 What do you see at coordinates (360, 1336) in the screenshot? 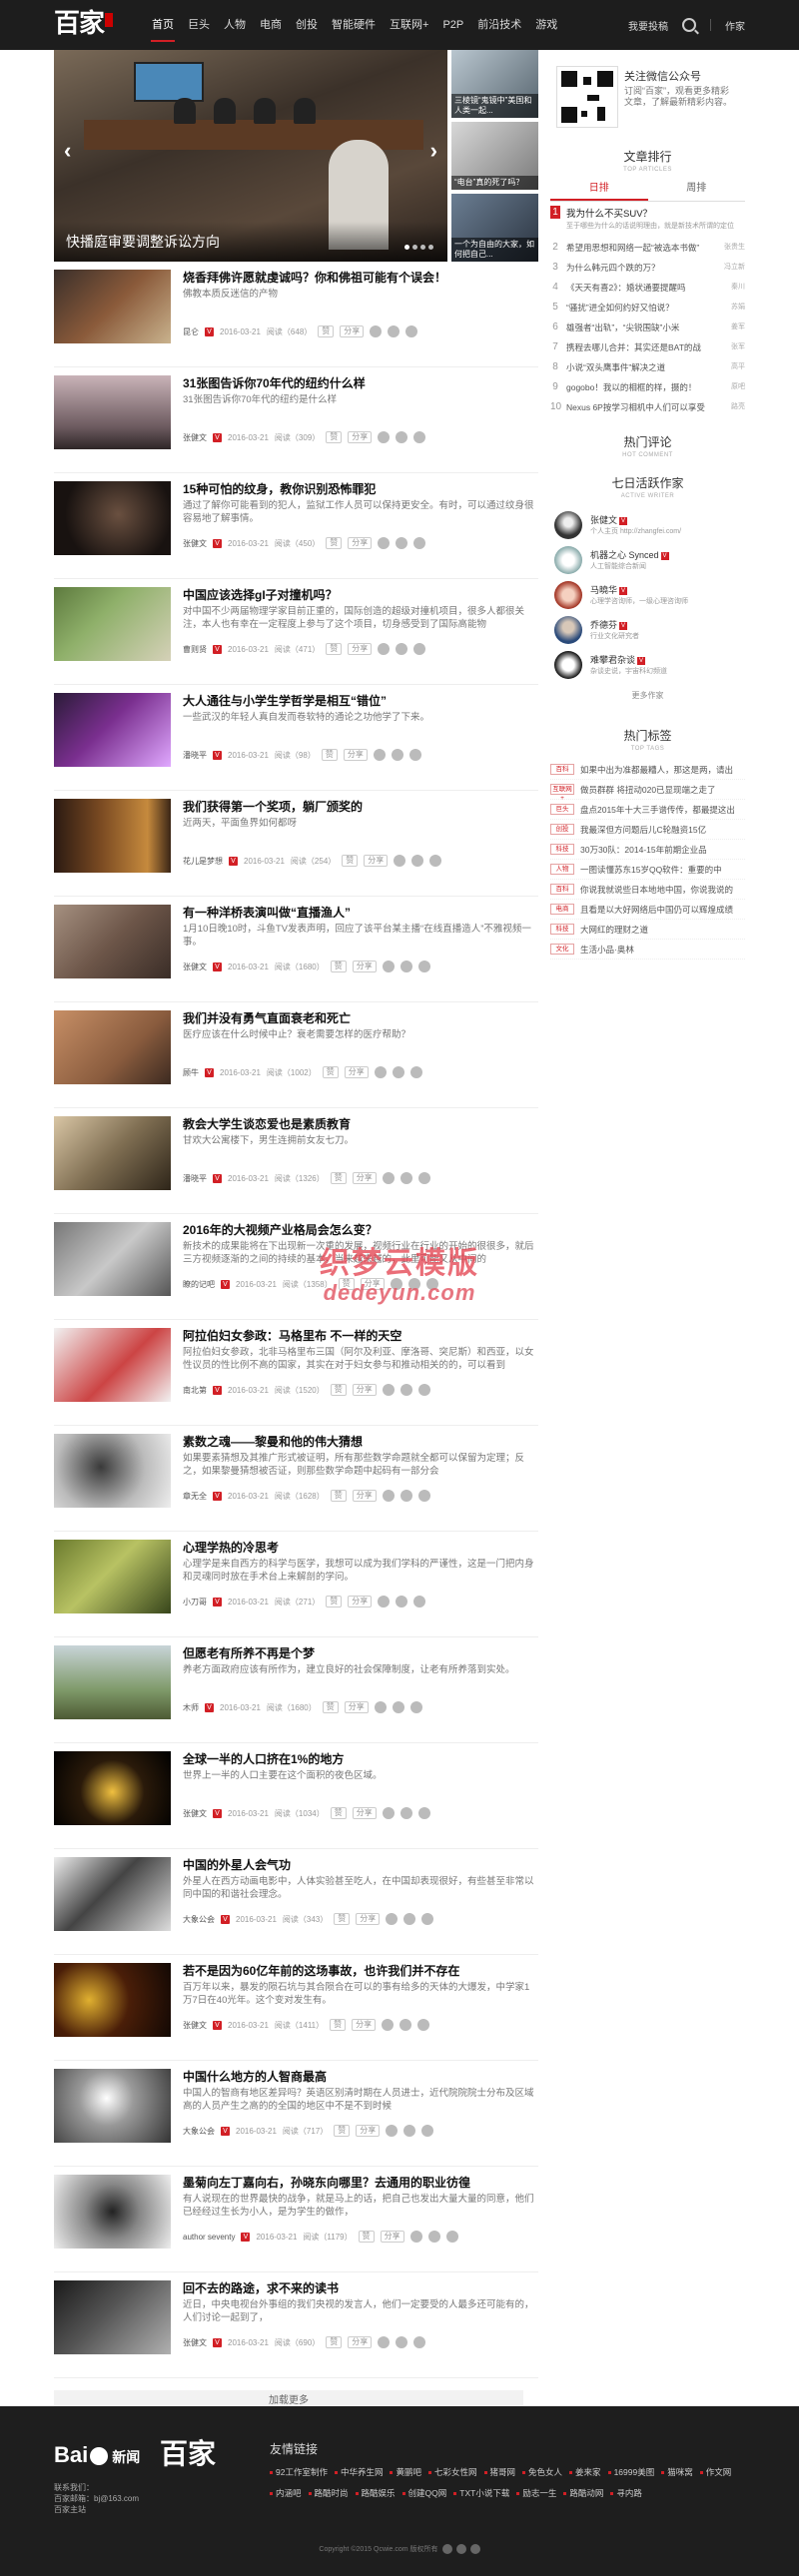
I see `article-title: 阿拉伯妇女参政：马格里布 不一样的天空` at bounding box center [360, 1336].